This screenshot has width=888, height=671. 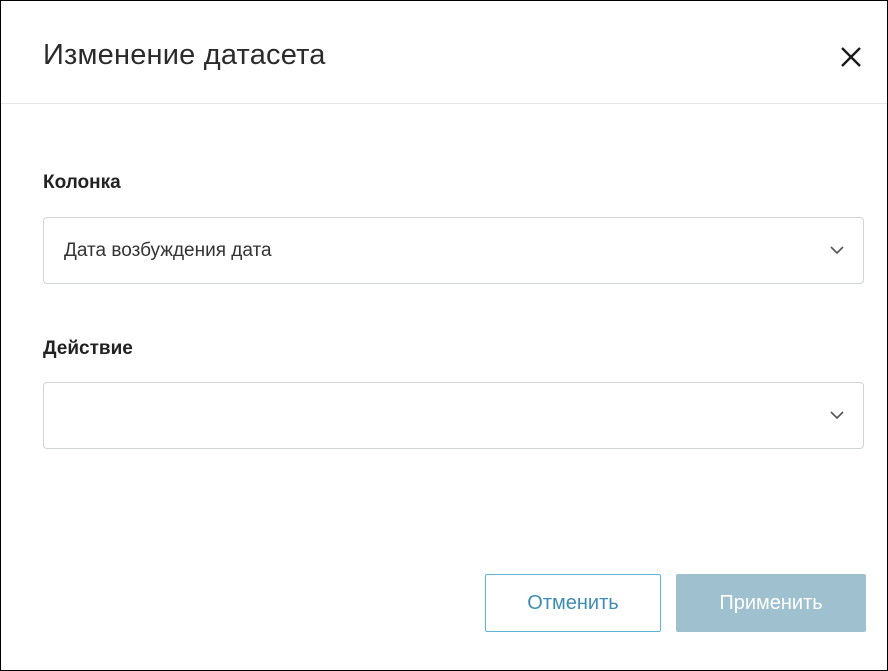 What do you see at coordinates (453, 250) in the screenshot?
I see `column-select: Дата возбуждения дата` at bounding box center [453, 250].